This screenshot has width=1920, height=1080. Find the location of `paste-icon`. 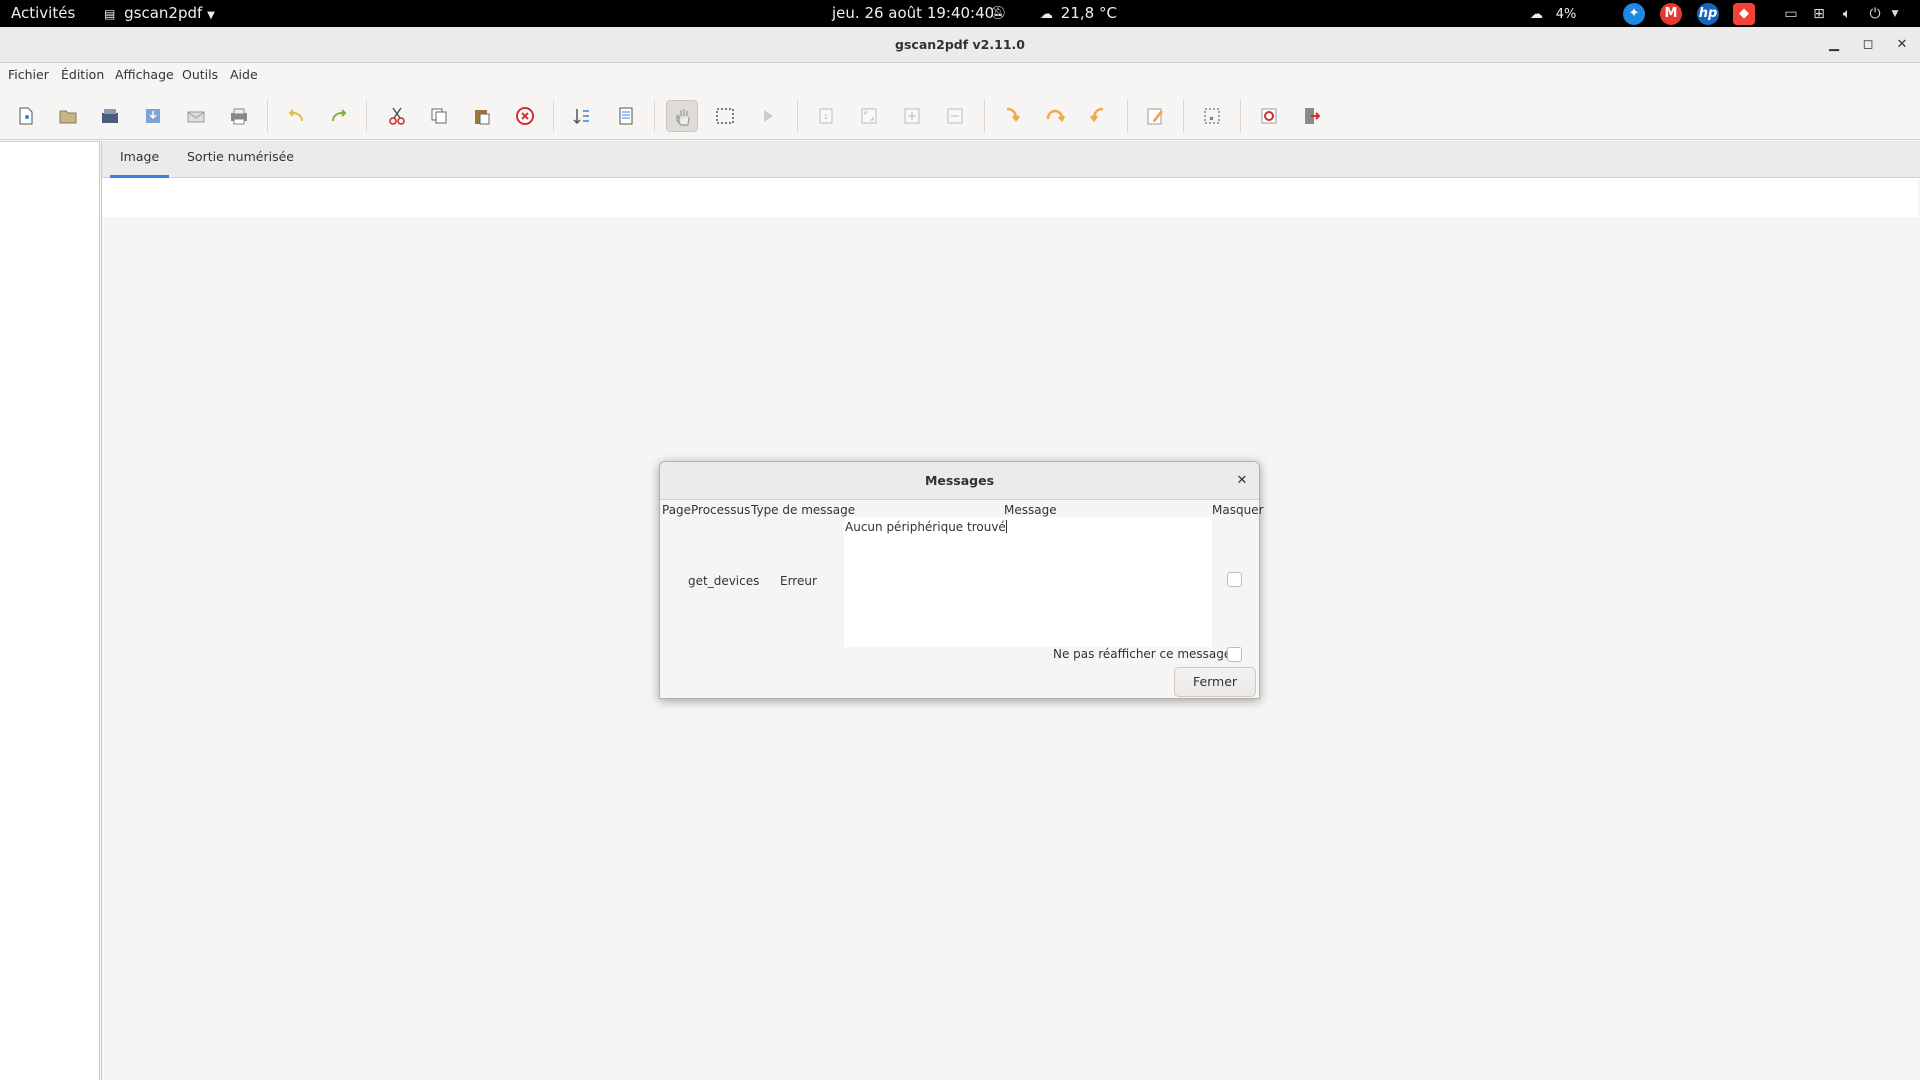

paste-icon is located at coordinates (482, 116).